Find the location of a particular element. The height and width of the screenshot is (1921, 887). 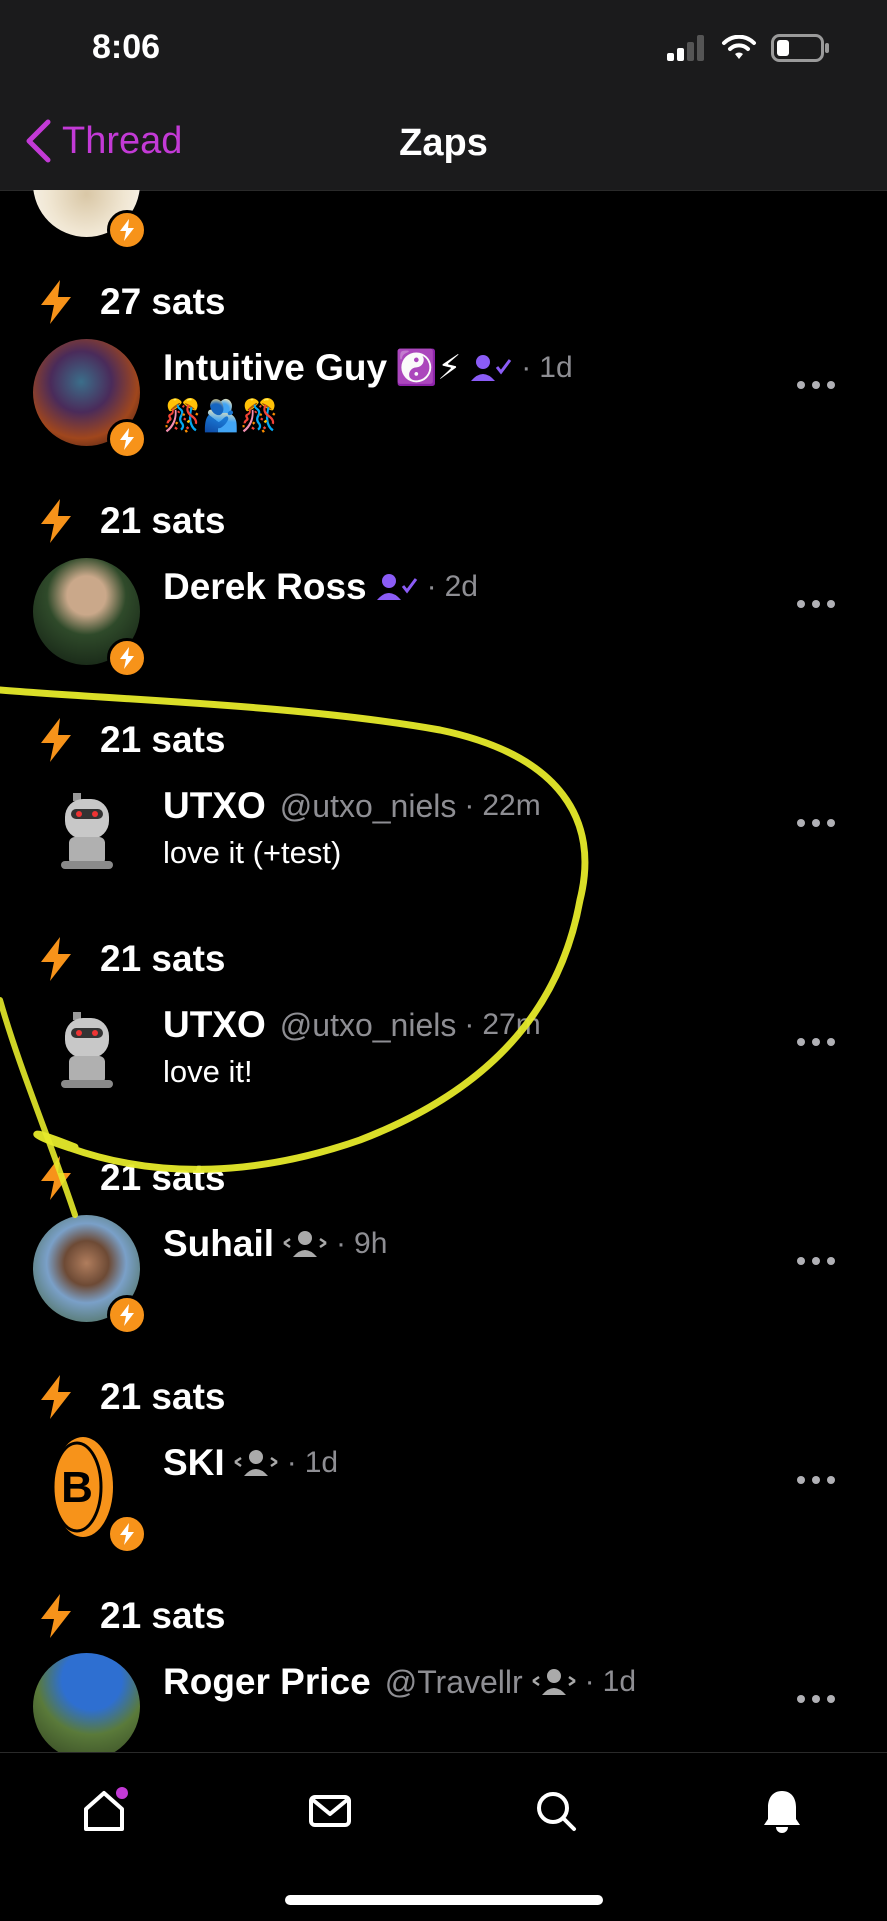

tab-notifications is located at coordinates (782, 1811).